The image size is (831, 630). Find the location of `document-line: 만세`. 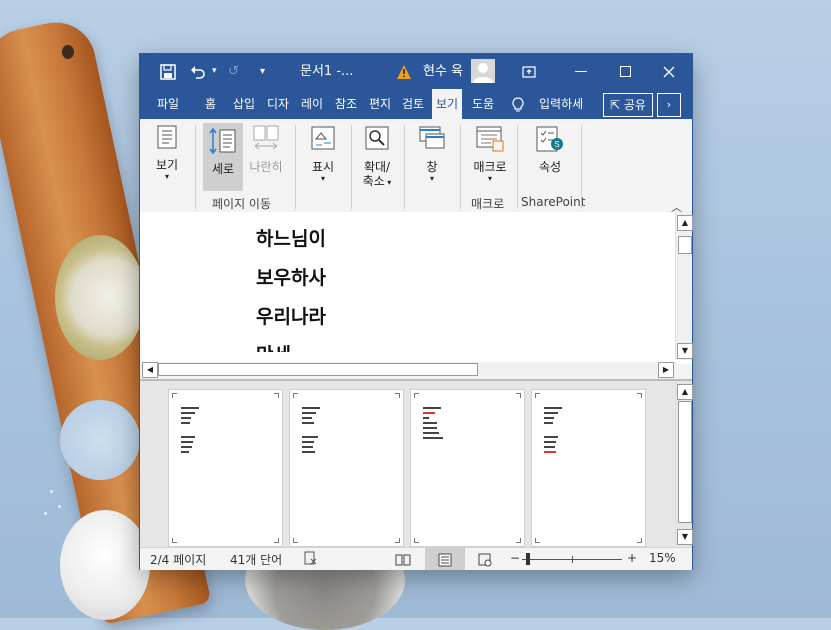

document-line: 만세 is located at coordinates (273, 346).